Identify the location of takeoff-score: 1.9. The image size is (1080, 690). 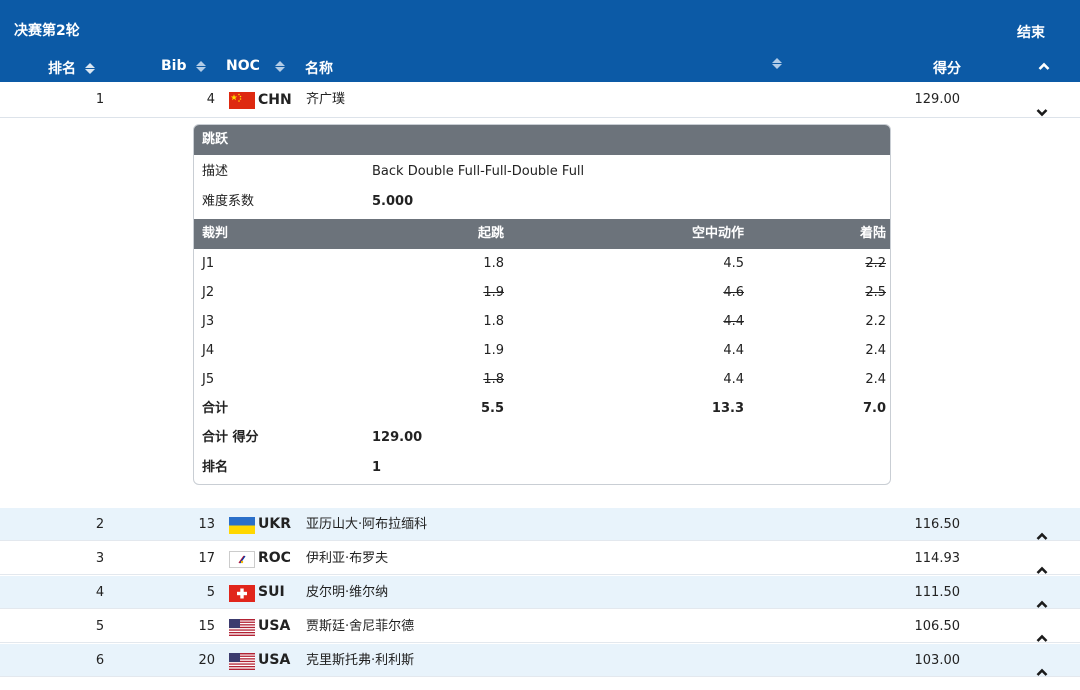
(493, 350).